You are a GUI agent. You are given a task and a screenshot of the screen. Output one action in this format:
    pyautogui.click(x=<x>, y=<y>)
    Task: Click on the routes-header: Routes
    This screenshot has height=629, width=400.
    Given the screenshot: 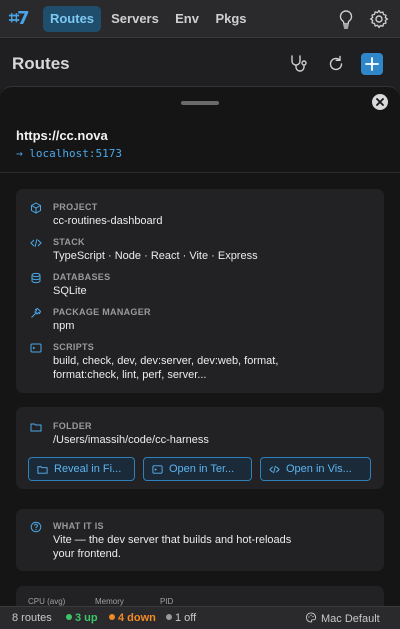 What is the action you would take?
    pyautogui.click(x=200, y=64)
    